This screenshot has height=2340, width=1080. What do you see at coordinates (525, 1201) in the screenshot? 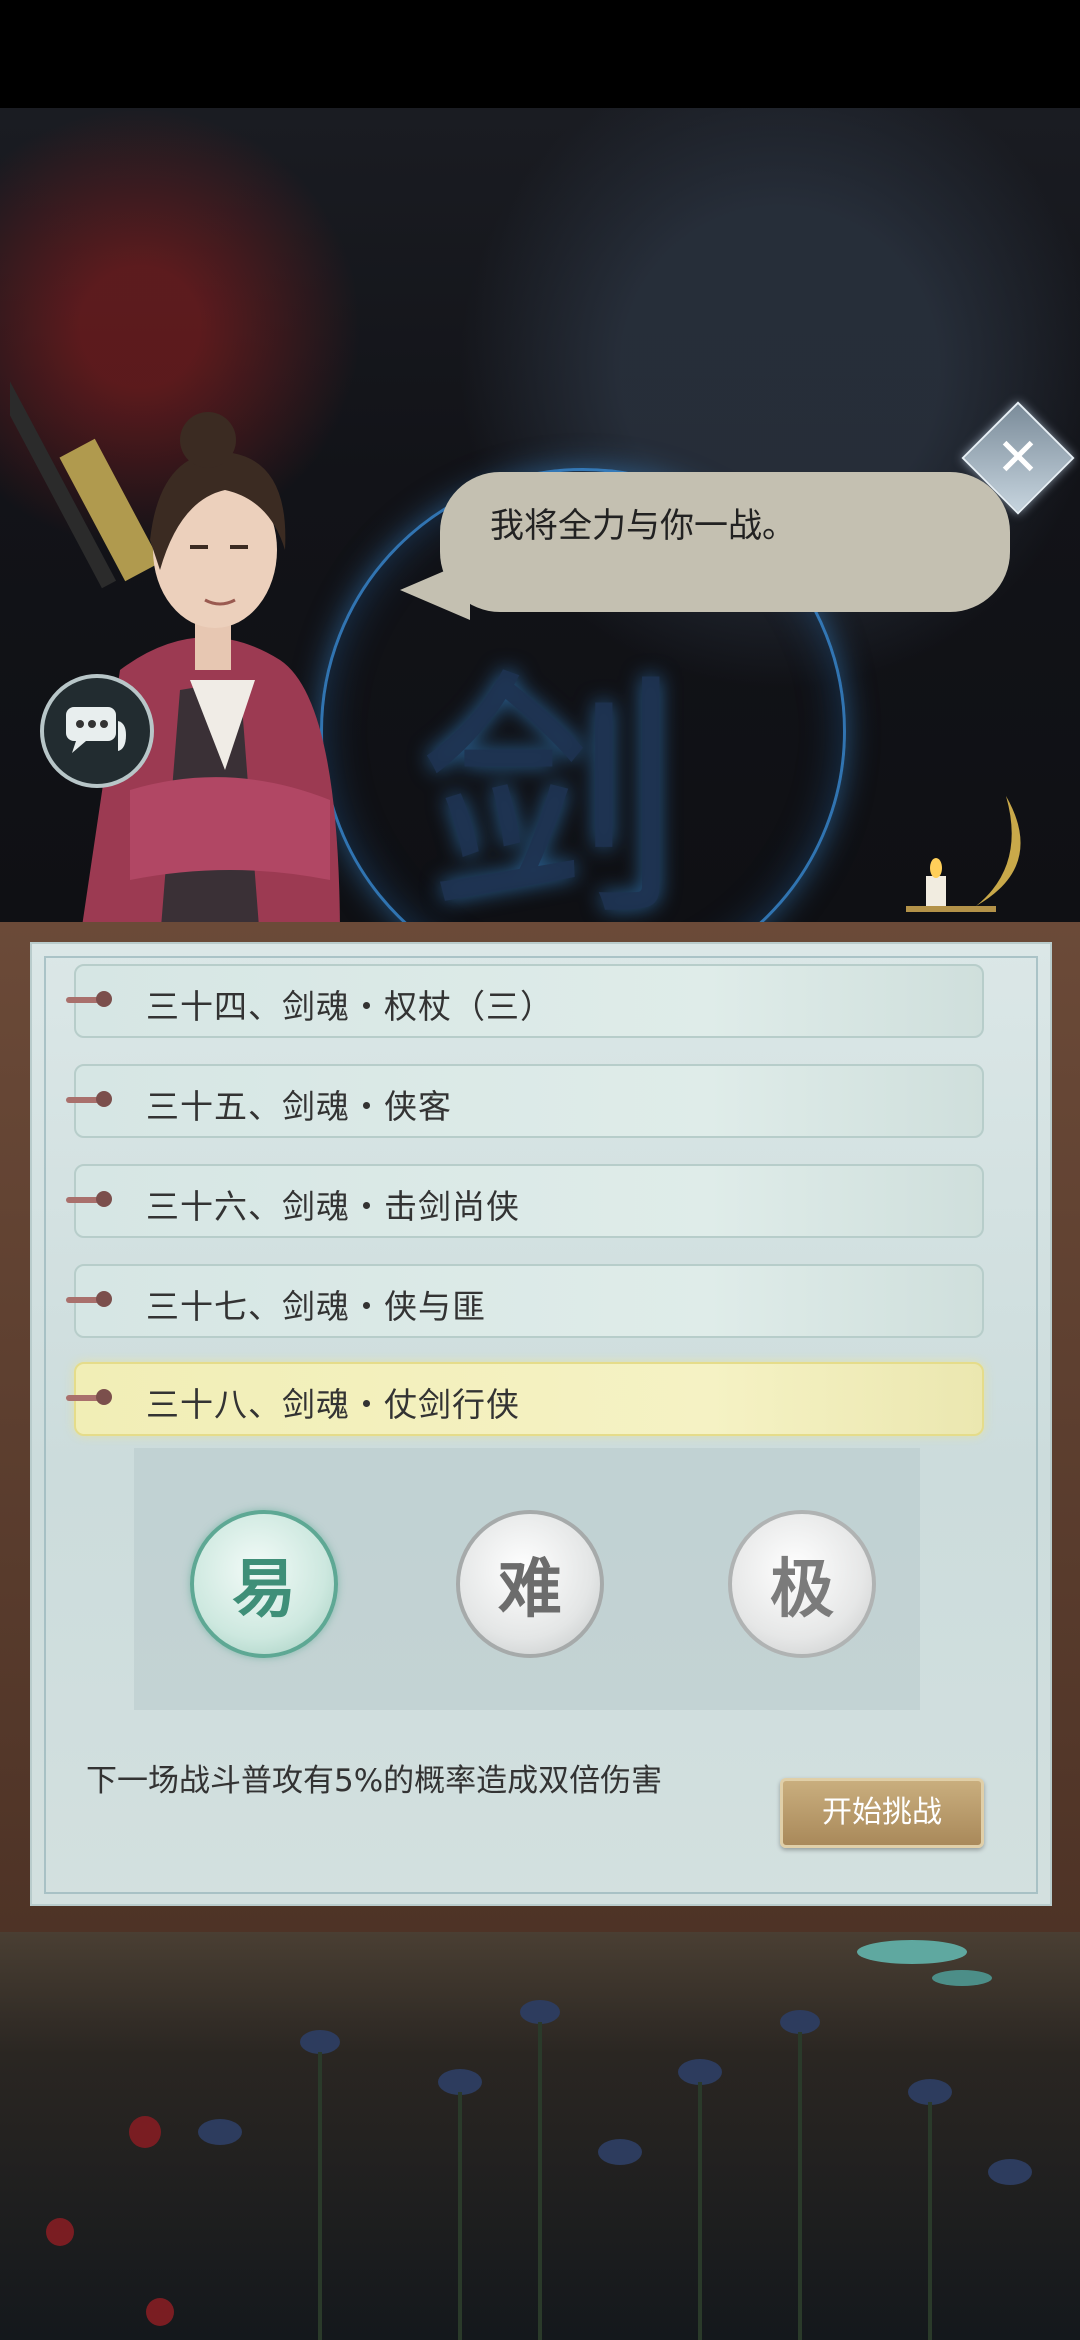
I see `chapter-item-36: 三十六、剑魂・击剑尚侠` at bounding box center [525, 1201].